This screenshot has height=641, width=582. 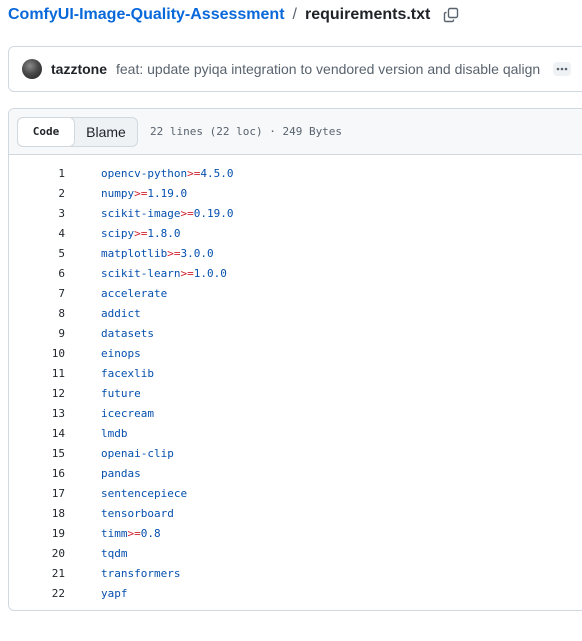 What do you see at coordinates (141, 213) in the screenshot?
I see `package-name: scikit-image` at bounding box center [141, 213].